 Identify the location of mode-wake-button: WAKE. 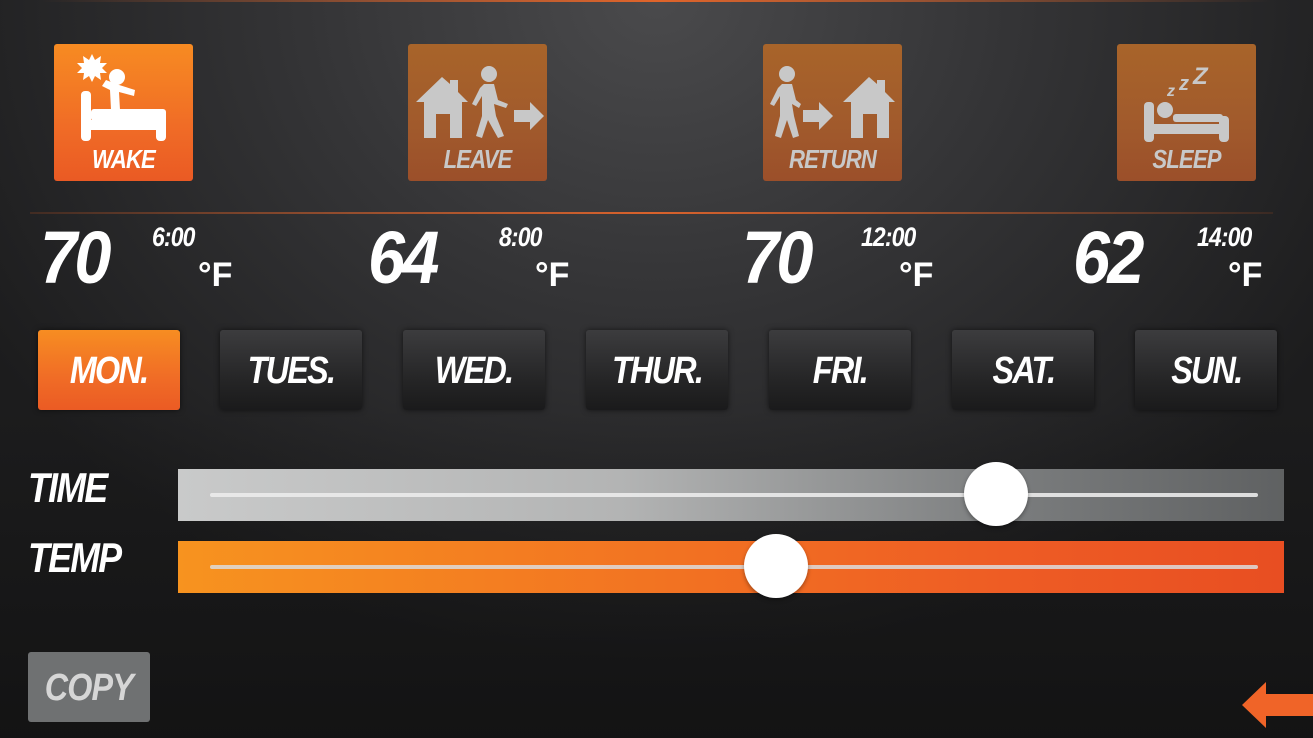
(123, 112).